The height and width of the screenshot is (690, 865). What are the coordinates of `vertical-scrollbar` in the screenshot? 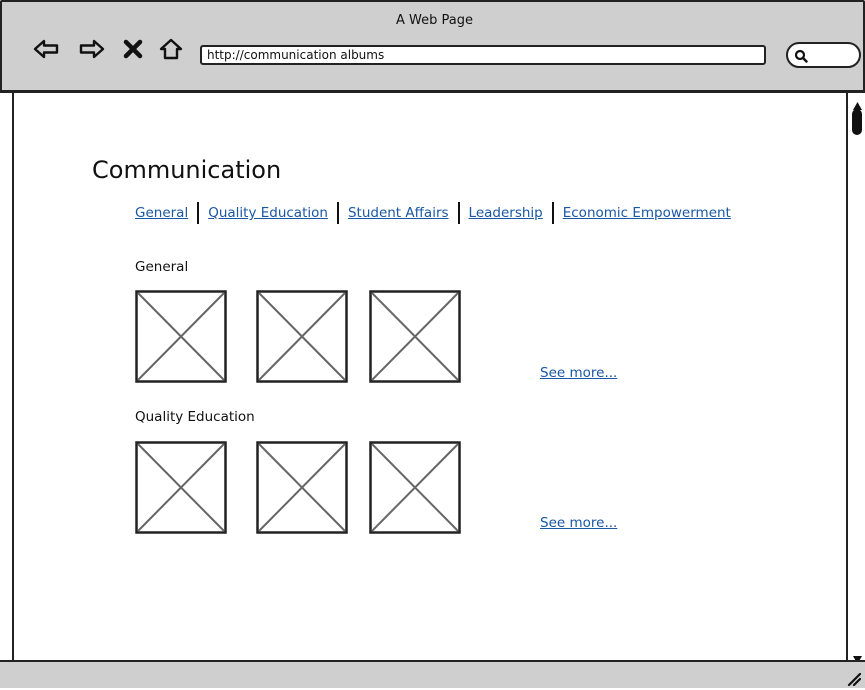 It's located at (855, 378).